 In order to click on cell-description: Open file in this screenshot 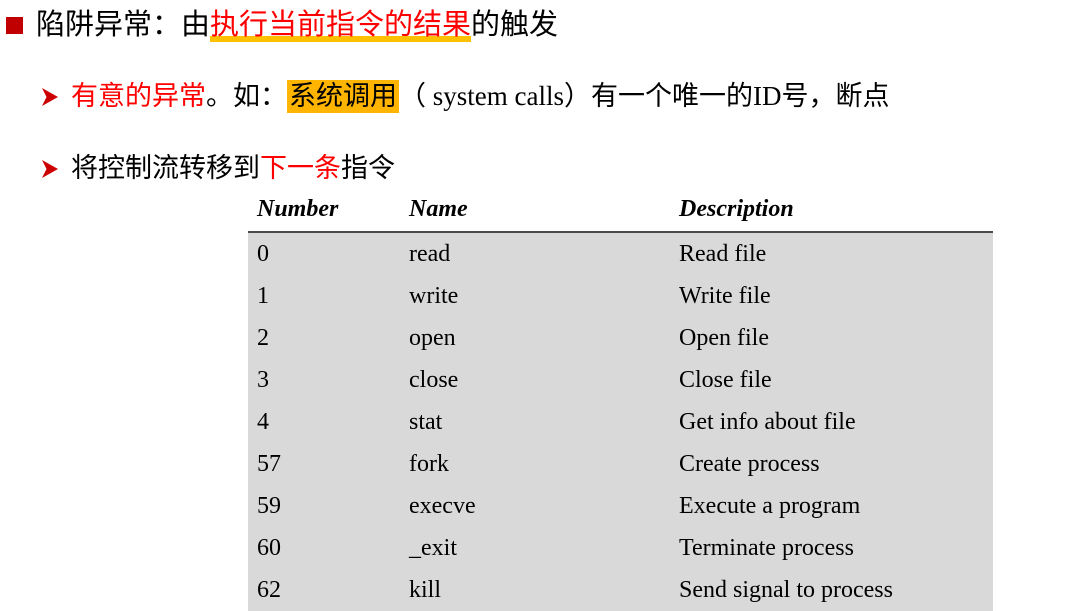, I will do `click(836, 338)`.